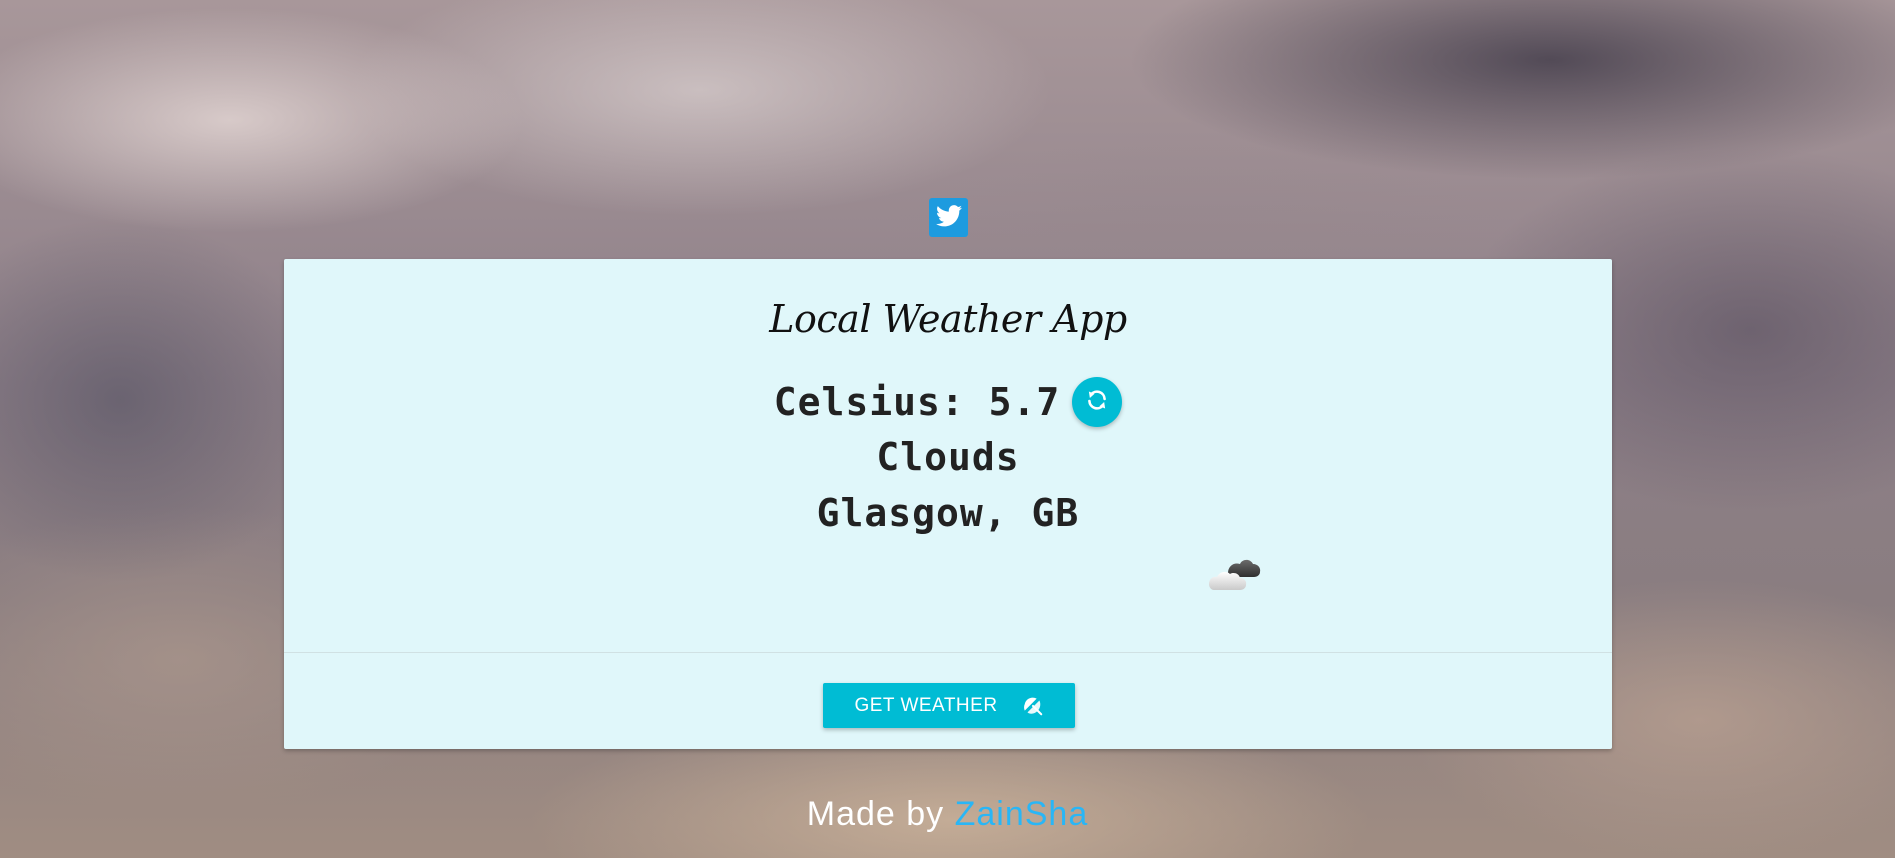 This screenshot has width=1895, height=858. Describe the element at coordinates (948, 319) in the screenshot. I see `app-title: Local Weather App` at that location.